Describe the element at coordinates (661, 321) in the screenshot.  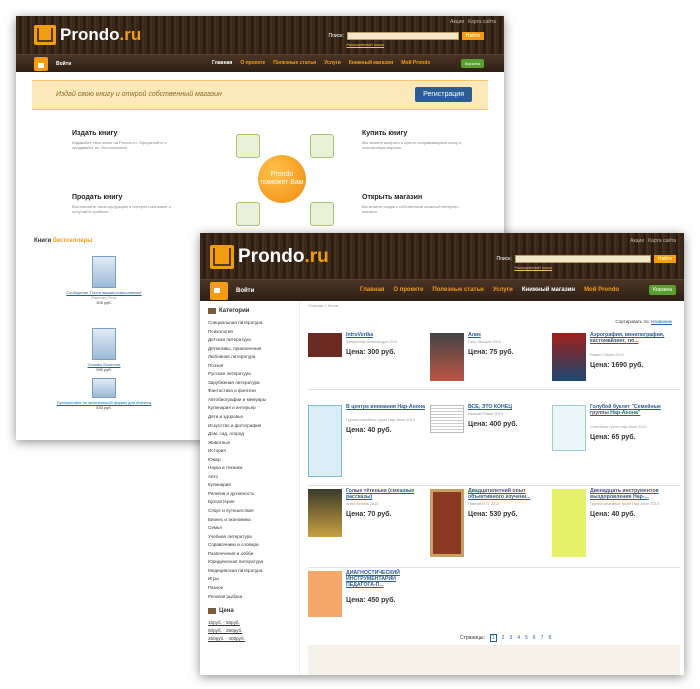
I see `sort-select: Названию` at that location.